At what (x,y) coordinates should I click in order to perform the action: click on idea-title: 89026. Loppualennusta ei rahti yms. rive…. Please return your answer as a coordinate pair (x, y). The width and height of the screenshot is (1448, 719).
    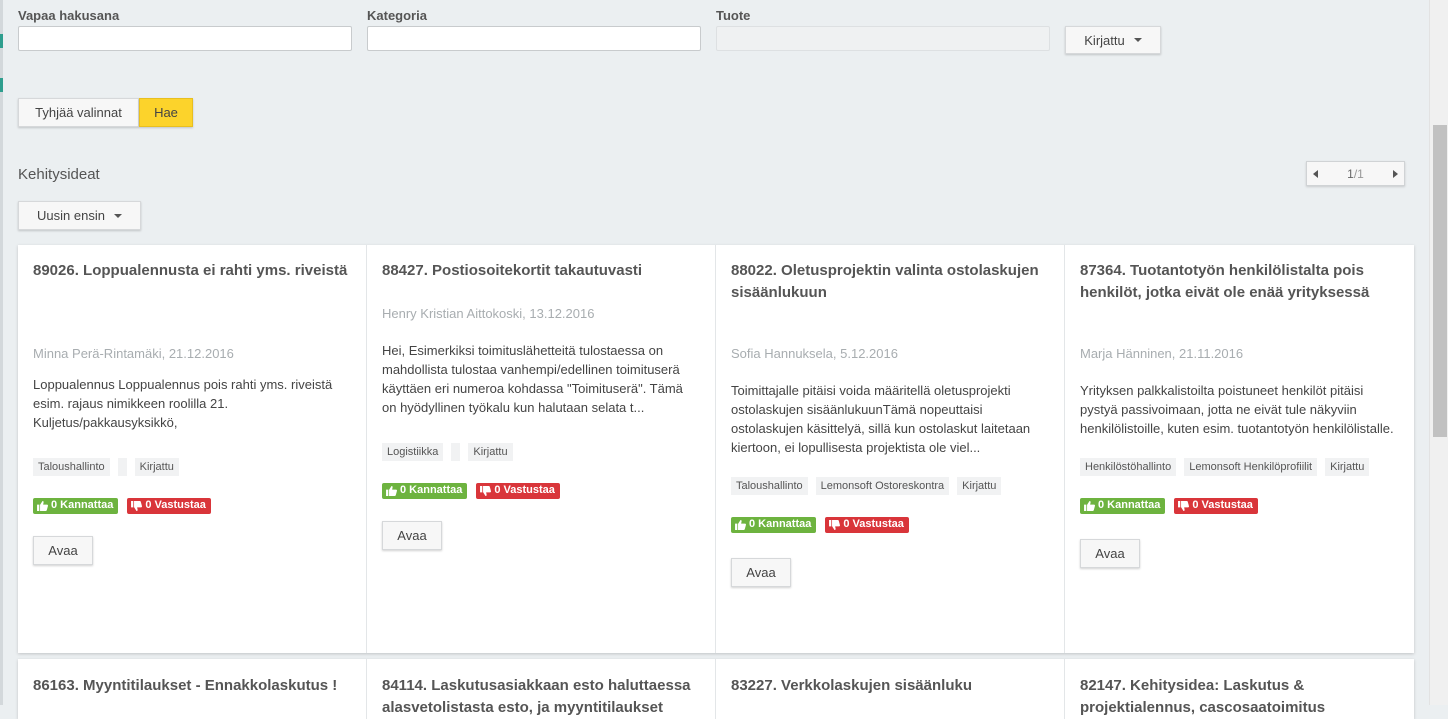
    Looking at the image, I should click on (192, 293).